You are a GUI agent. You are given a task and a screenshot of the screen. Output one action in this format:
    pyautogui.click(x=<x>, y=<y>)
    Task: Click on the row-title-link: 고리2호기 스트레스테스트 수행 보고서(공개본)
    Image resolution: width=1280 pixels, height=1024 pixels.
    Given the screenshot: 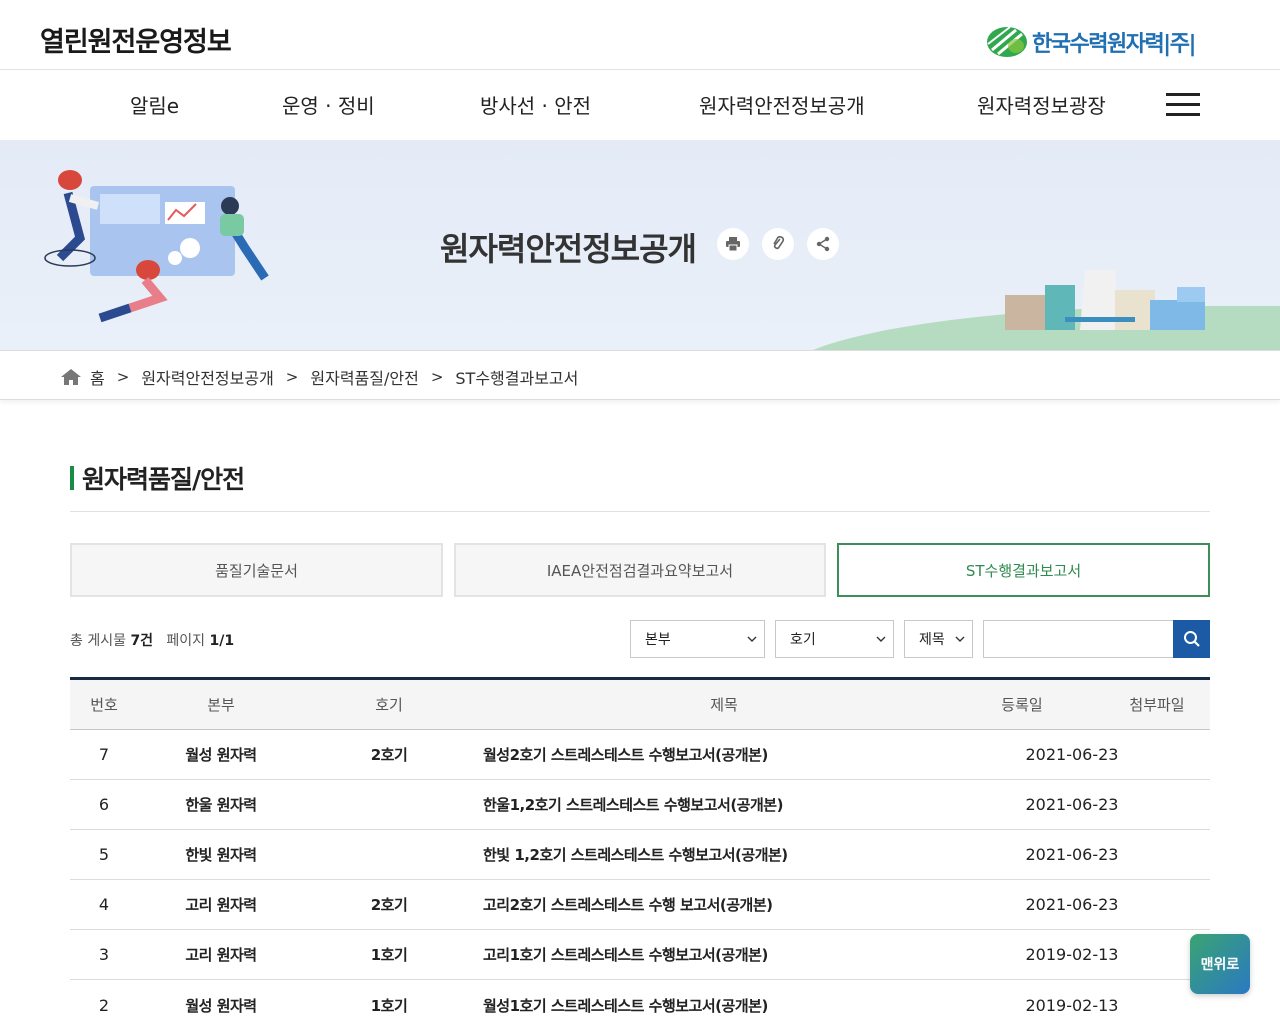 What is the action you would take?
    pyautogui.click(x=724, y=904)
    